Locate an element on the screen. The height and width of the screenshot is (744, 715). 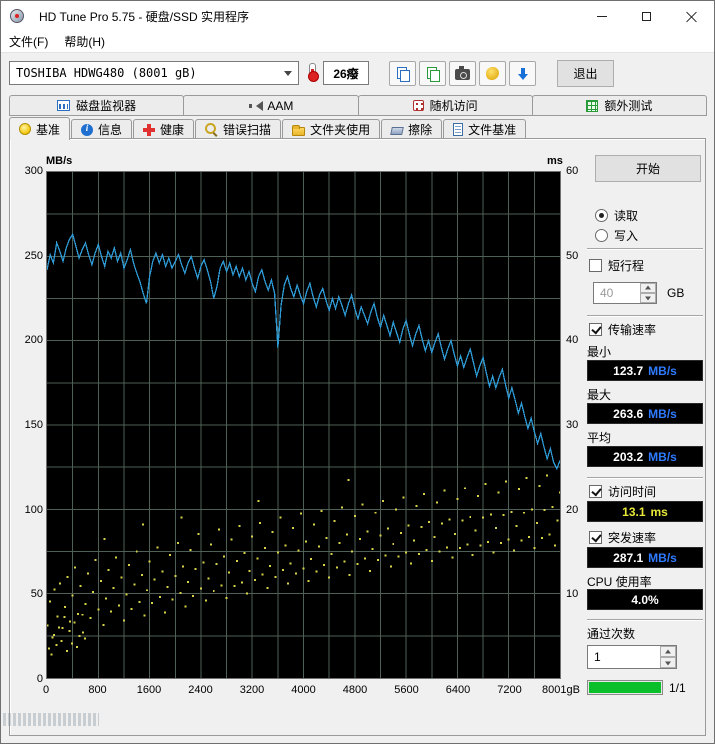
y-axis-tick-left: 50 is located at coordinates (36, 594).